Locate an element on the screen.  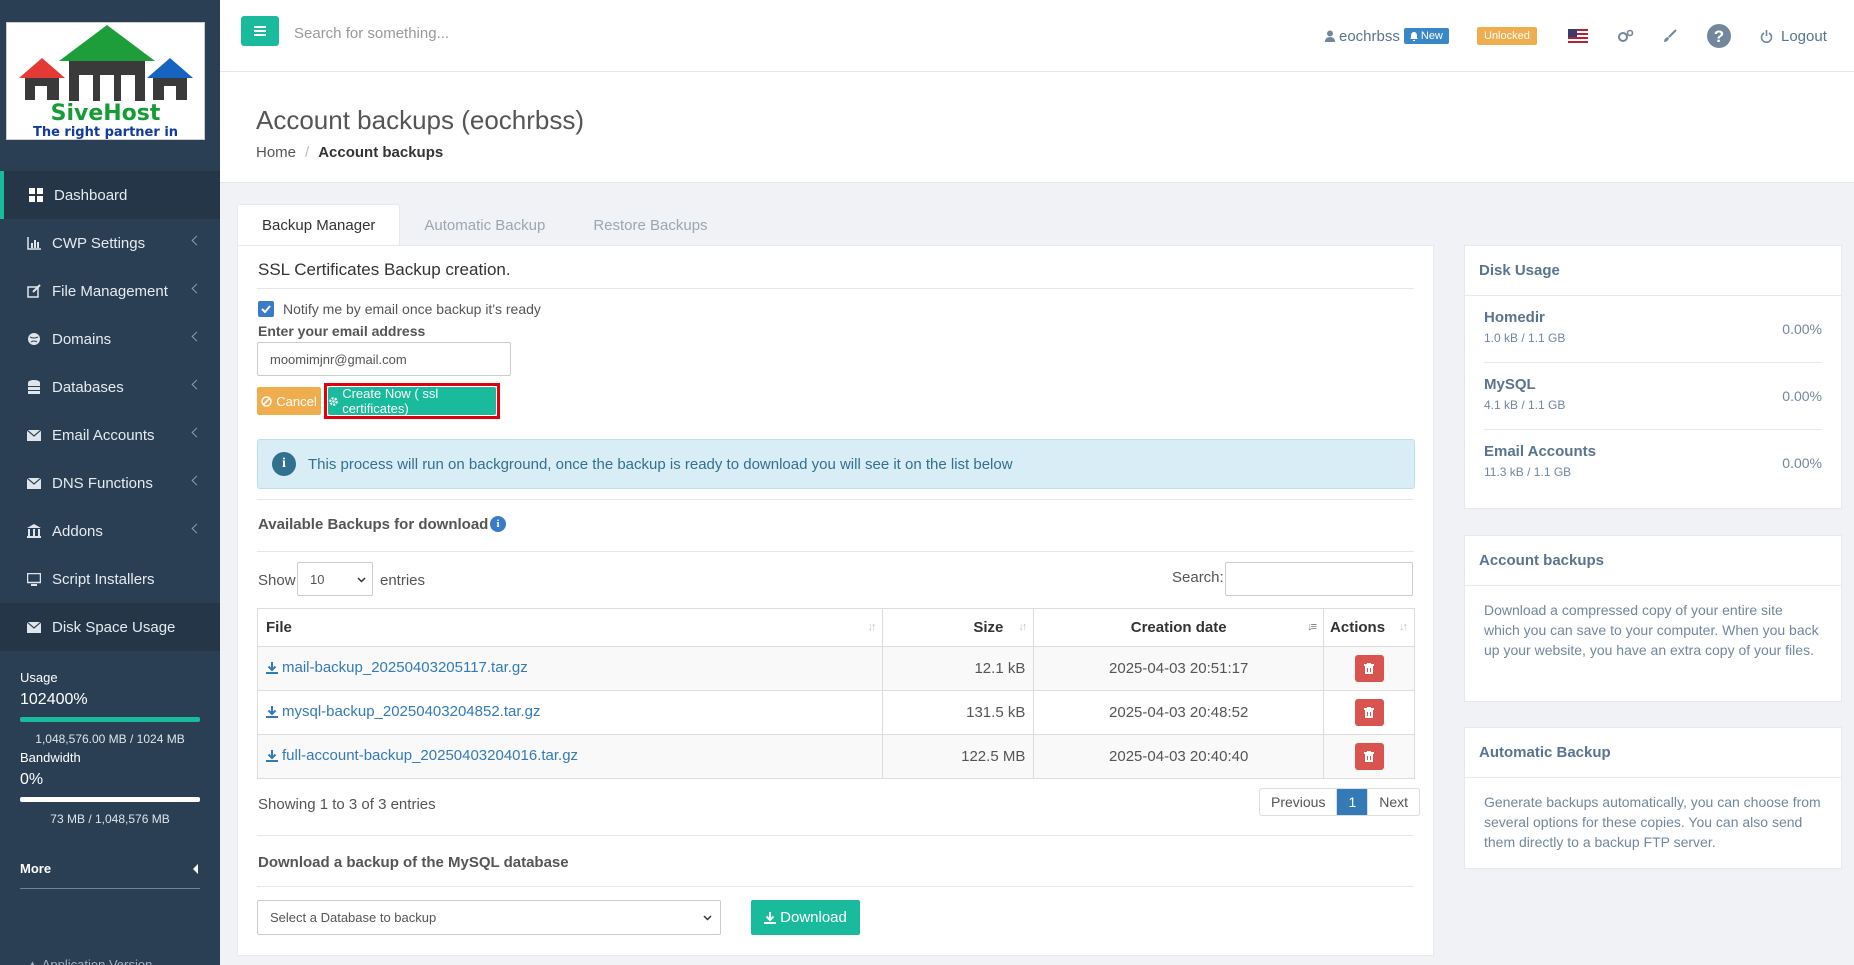
tab-restore-backups: Restore Backups is located at coordinates (650, 225).